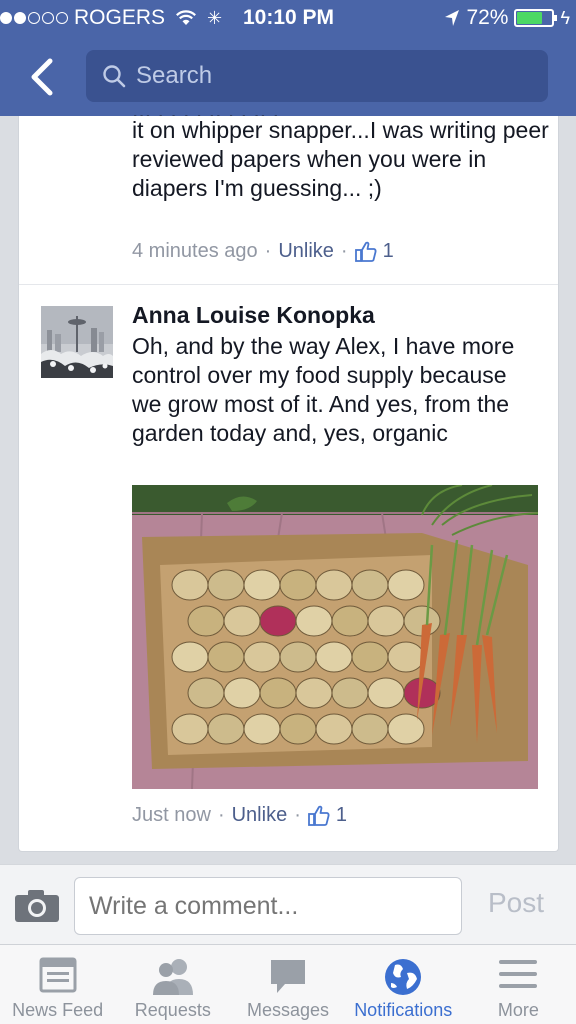 Image resolution: width=576 pixels, height=1024 pixels. What do you see at coordinates (195, 251) in the screenshot?
I see `comment-timestamp: 4 minutes ago` at bounding box center [195, 251].